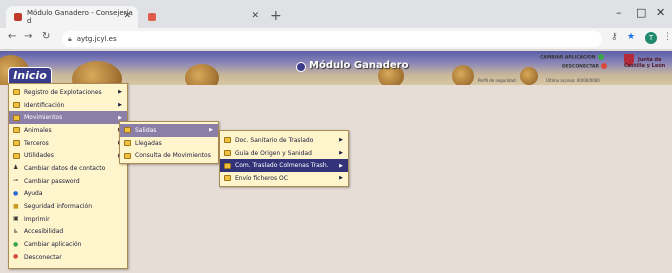 Image resolution: width=672 pixels, height=273 pixels. Describe the element at coordinates (16, 257) in the screenshot. I see `power-icon: ●` at that location.